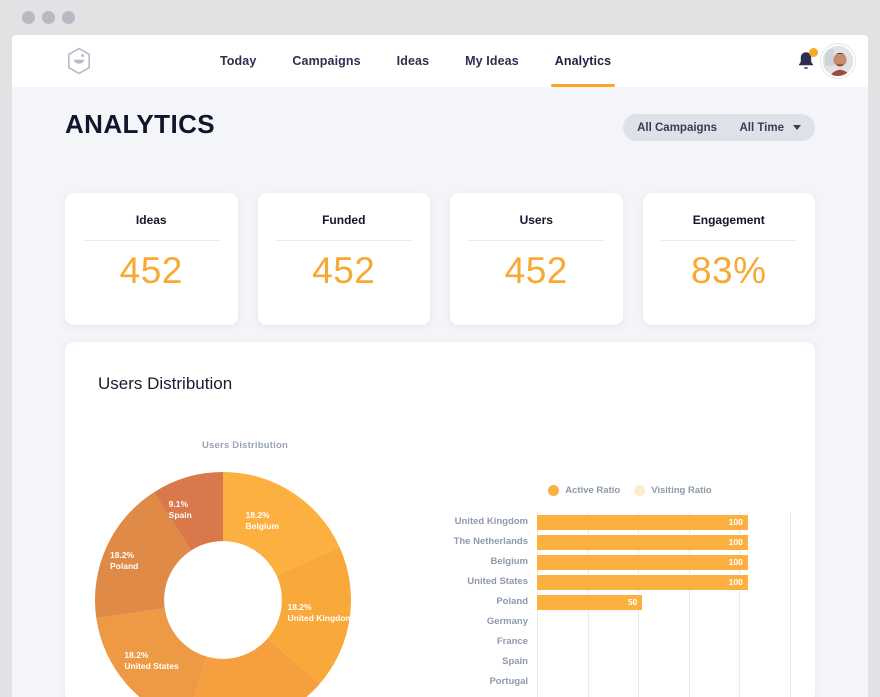 The width and height of the screenshot is (880, 697). Describe the element at coordinates (797, 127) in the screenshot. I see `chevron-down-icon` at that location.